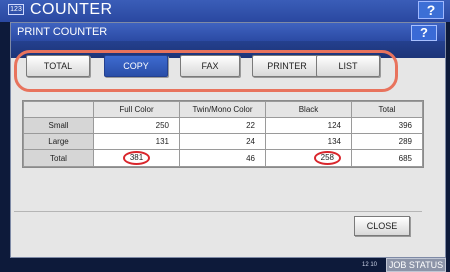 This screenshot has height=272, width=450. Describe the element at coordinates (327, 158) in the screenshot. I see `circled-black-total: 258` at that location.